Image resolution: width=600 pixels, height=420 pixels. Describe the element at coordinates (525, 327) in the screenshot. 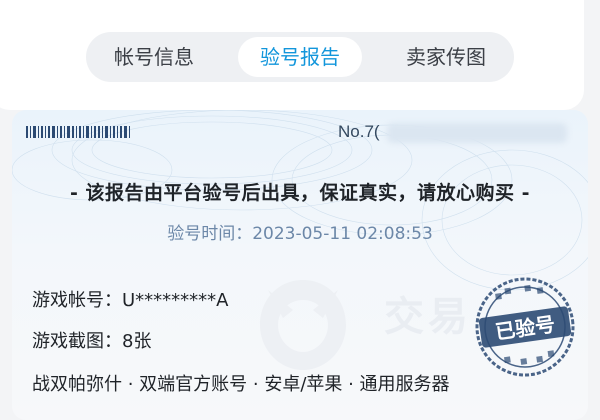

I see `verified-stamp-icon: 已验号` at that location.